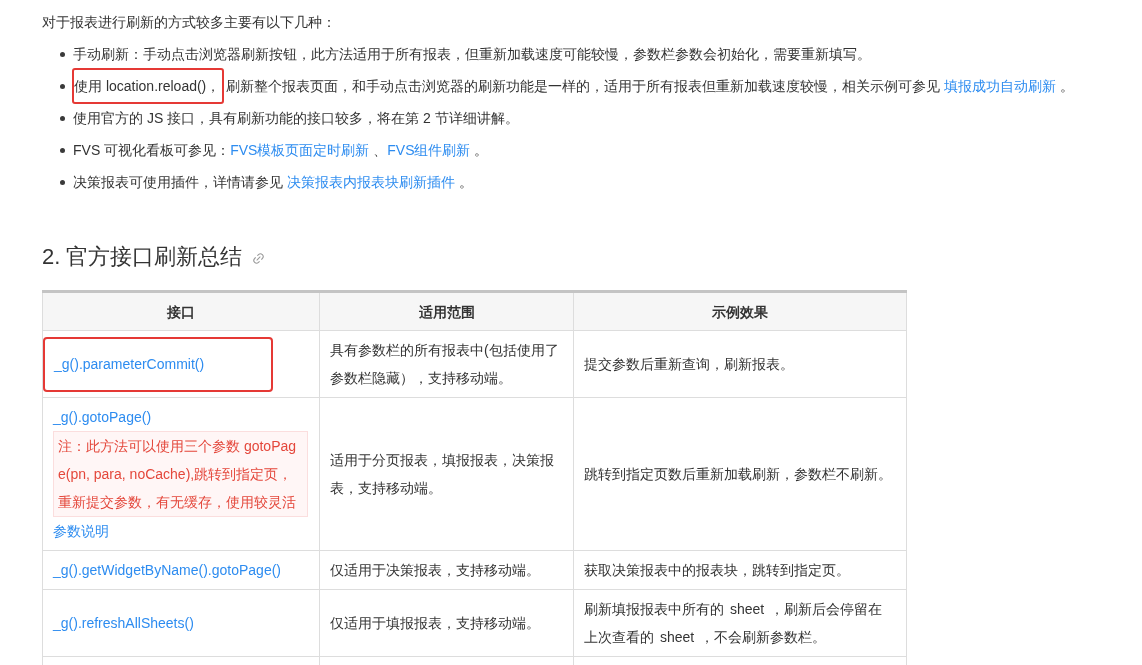  Describe the element at coordinates (429, 150) in the screenshot. I see `text-link: FVS组件刷新` at that location.